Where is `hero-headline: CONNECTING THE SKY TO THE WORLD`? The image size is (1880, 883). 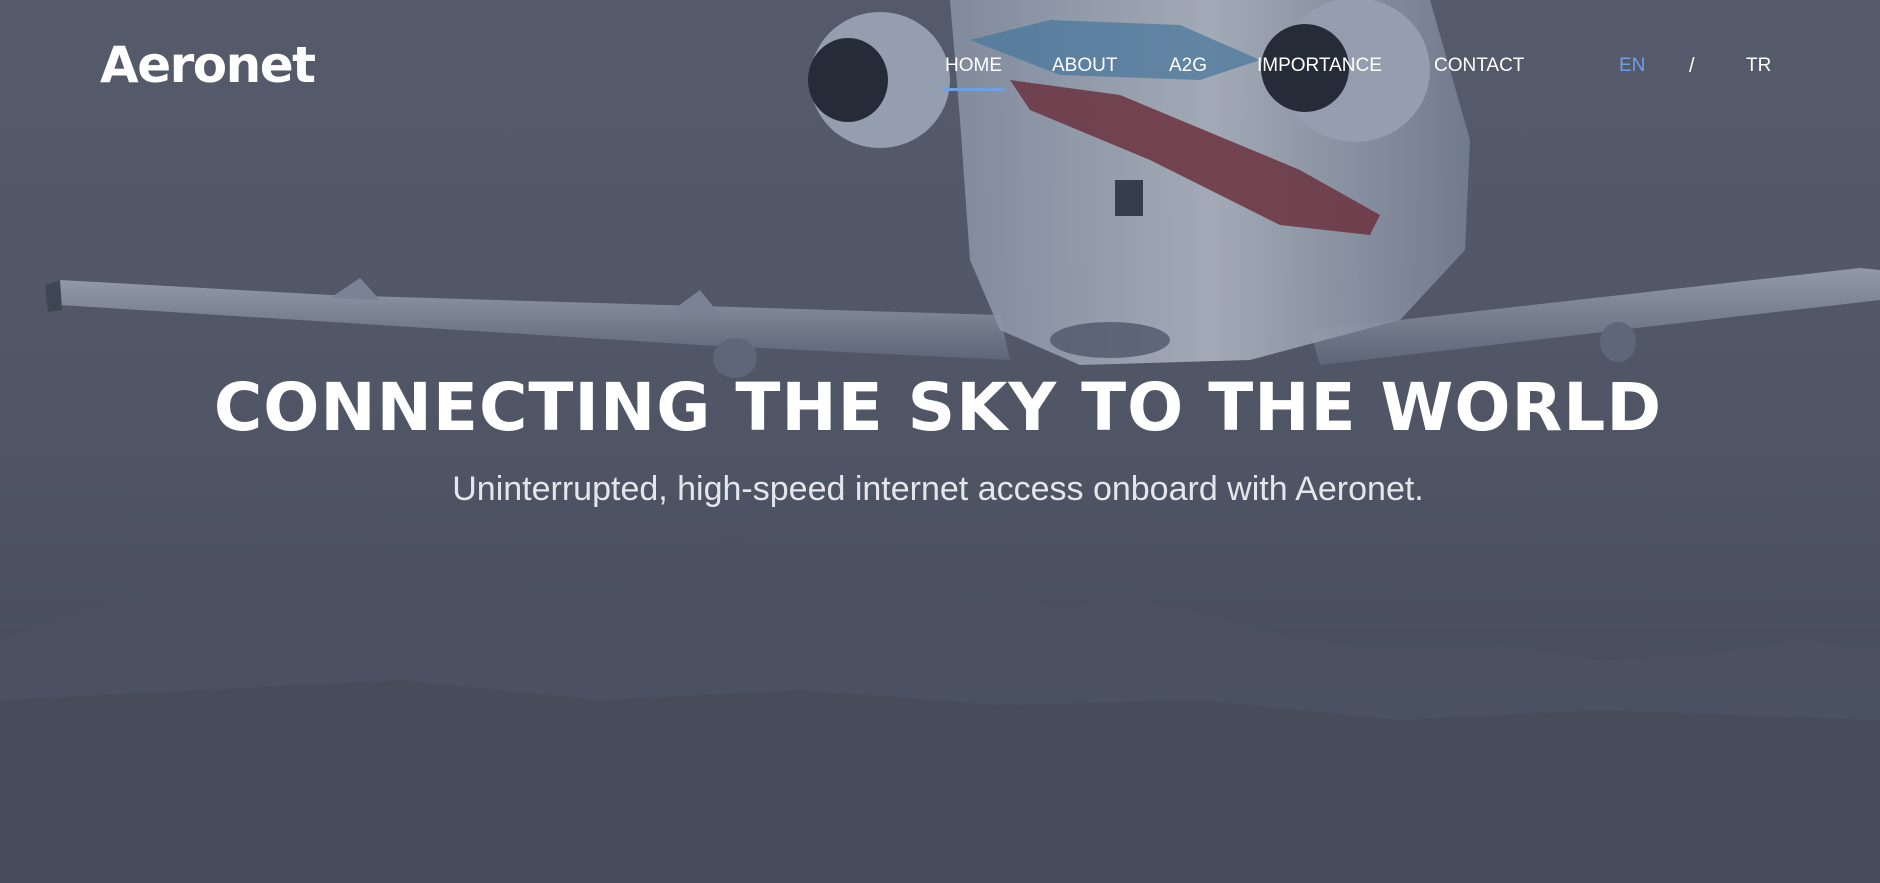 hero-headline: CONNECTING THE SKY TO THE WORLD is located at coordinates (938, 407).